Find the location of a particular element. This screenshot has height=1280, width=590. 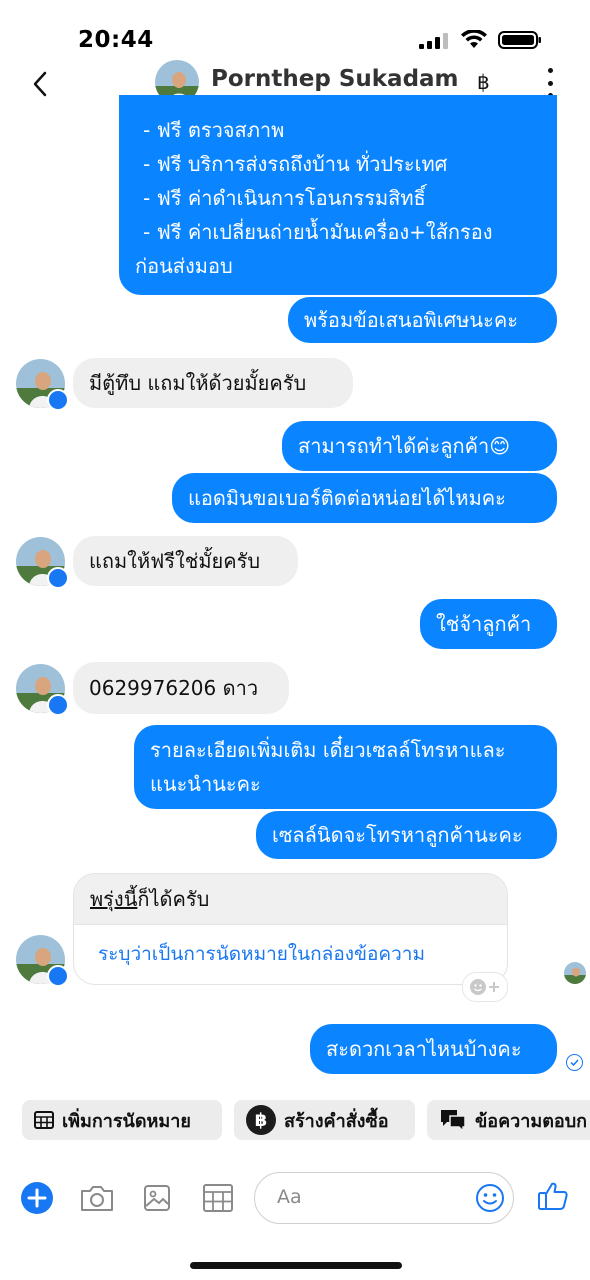

message-line: รายละเอียดเพิ่มเติม เดี๋ยวเซลล์โทรหาและ is located at coordinates (328, 750).